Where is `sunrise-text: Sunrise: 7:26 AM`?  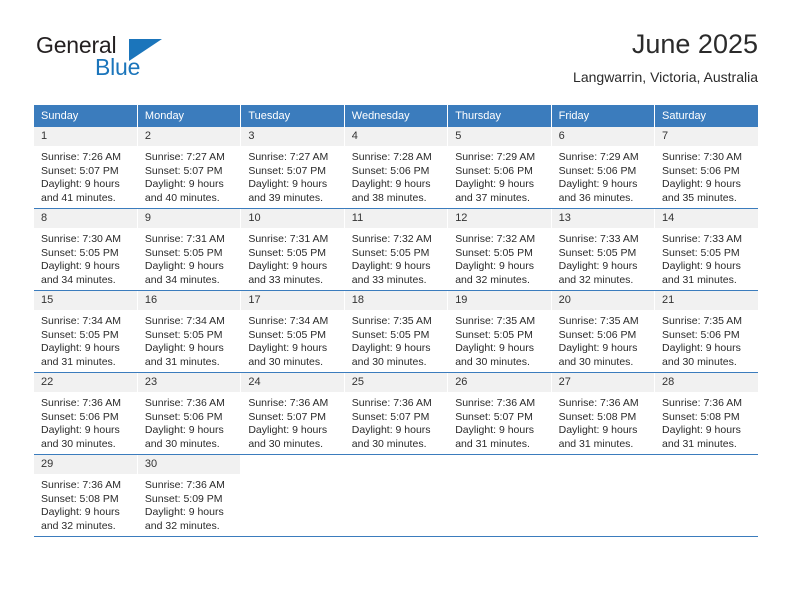 sunrise-text: Sunrise: 7:26 AM is located at coordinates (81, 157).